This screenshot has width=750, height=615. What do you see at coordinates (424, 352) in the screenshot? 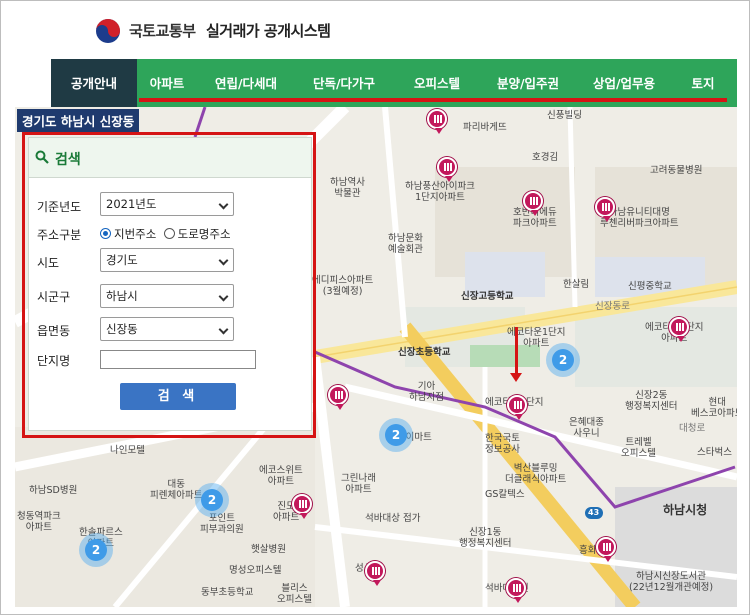
I see `place-label: 신장초등학교` at bounding box center [424, 352].